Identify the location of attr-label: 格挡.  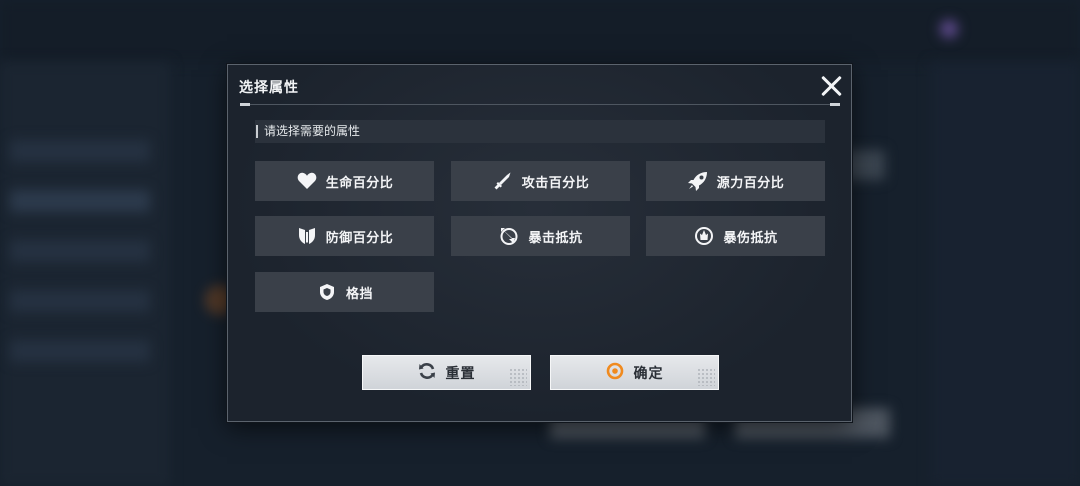
(359, 294).